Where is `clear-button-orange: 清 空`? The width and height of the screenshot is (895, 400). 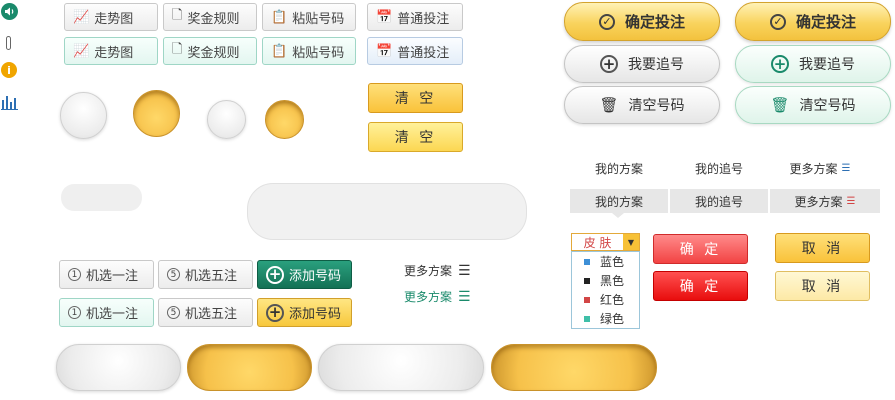
clear-button-orange: 清 空 is located at coordinates (415, 98).